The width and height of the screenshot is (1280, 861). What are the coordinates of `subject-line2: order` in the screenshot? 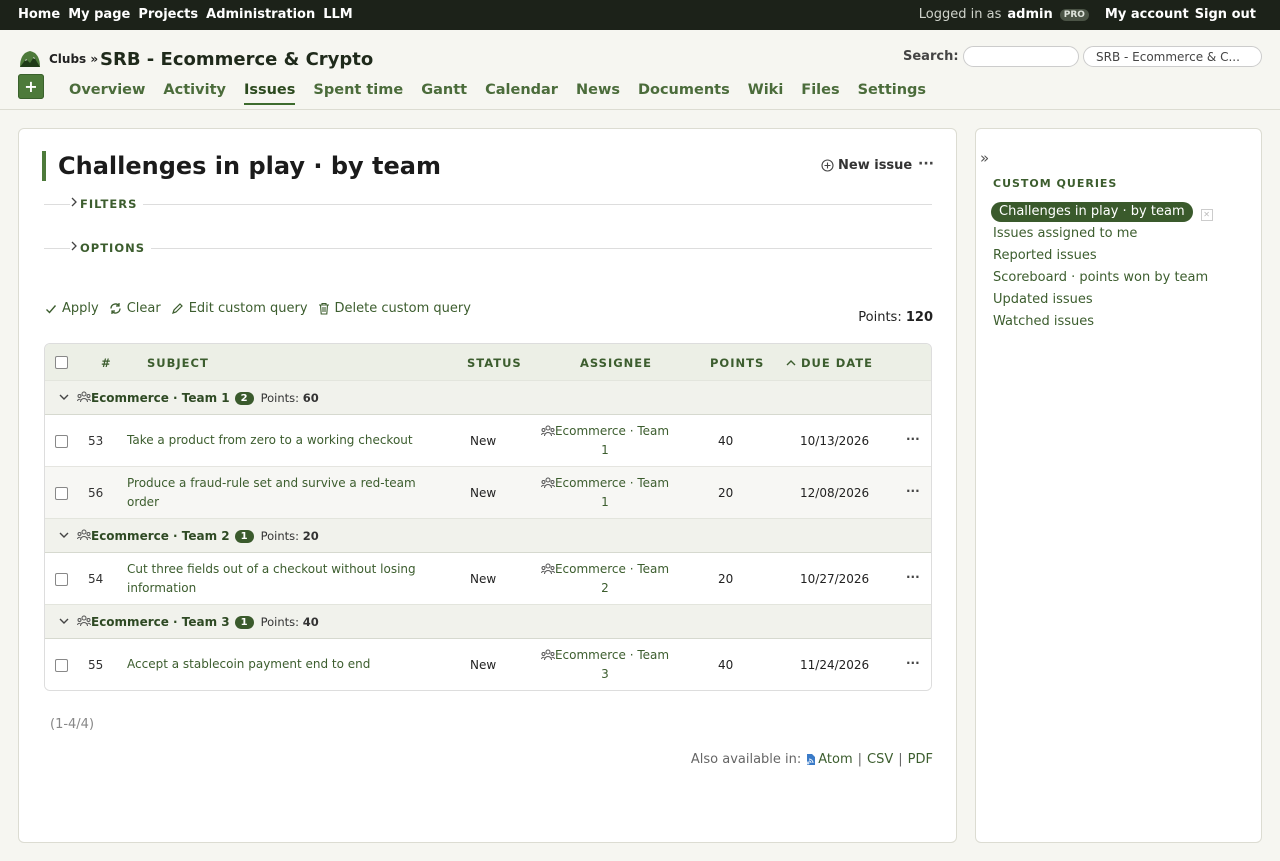 It's located at (143, 502).